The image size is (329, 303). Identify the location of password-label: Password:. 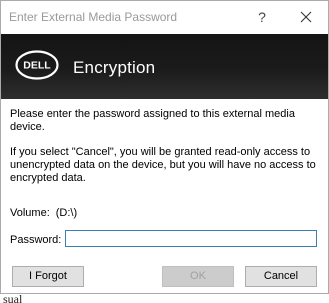
(36, 240).